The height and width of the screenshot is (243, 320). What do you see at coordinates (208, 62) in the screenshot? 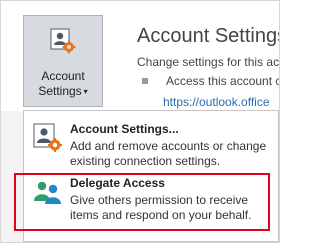
I see `account-settings-description: Change settings for this ac` at bounding box center [208, 62].